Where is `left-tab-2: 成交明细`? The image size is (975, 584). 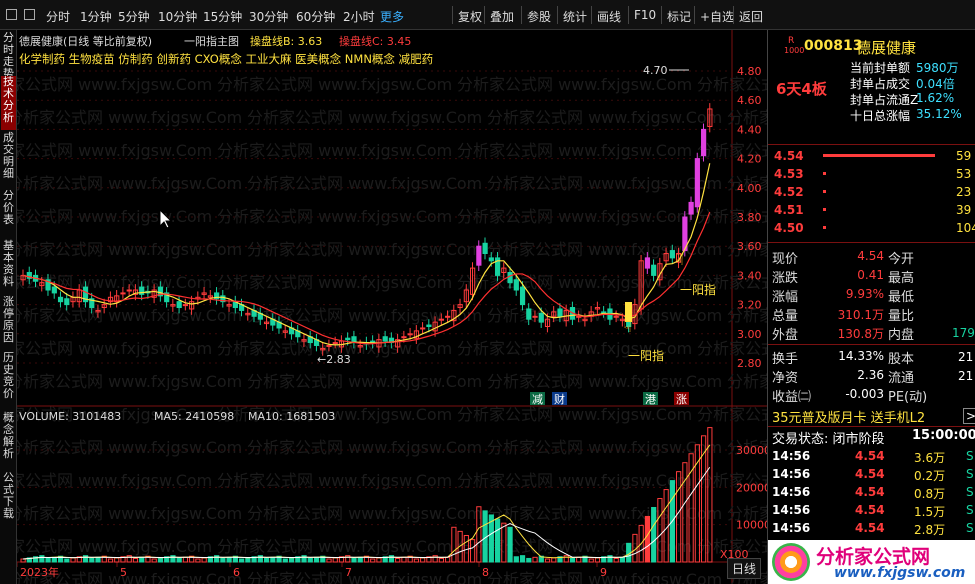 left-tab-2: 成交明细 is located at coordinates (8, 159).